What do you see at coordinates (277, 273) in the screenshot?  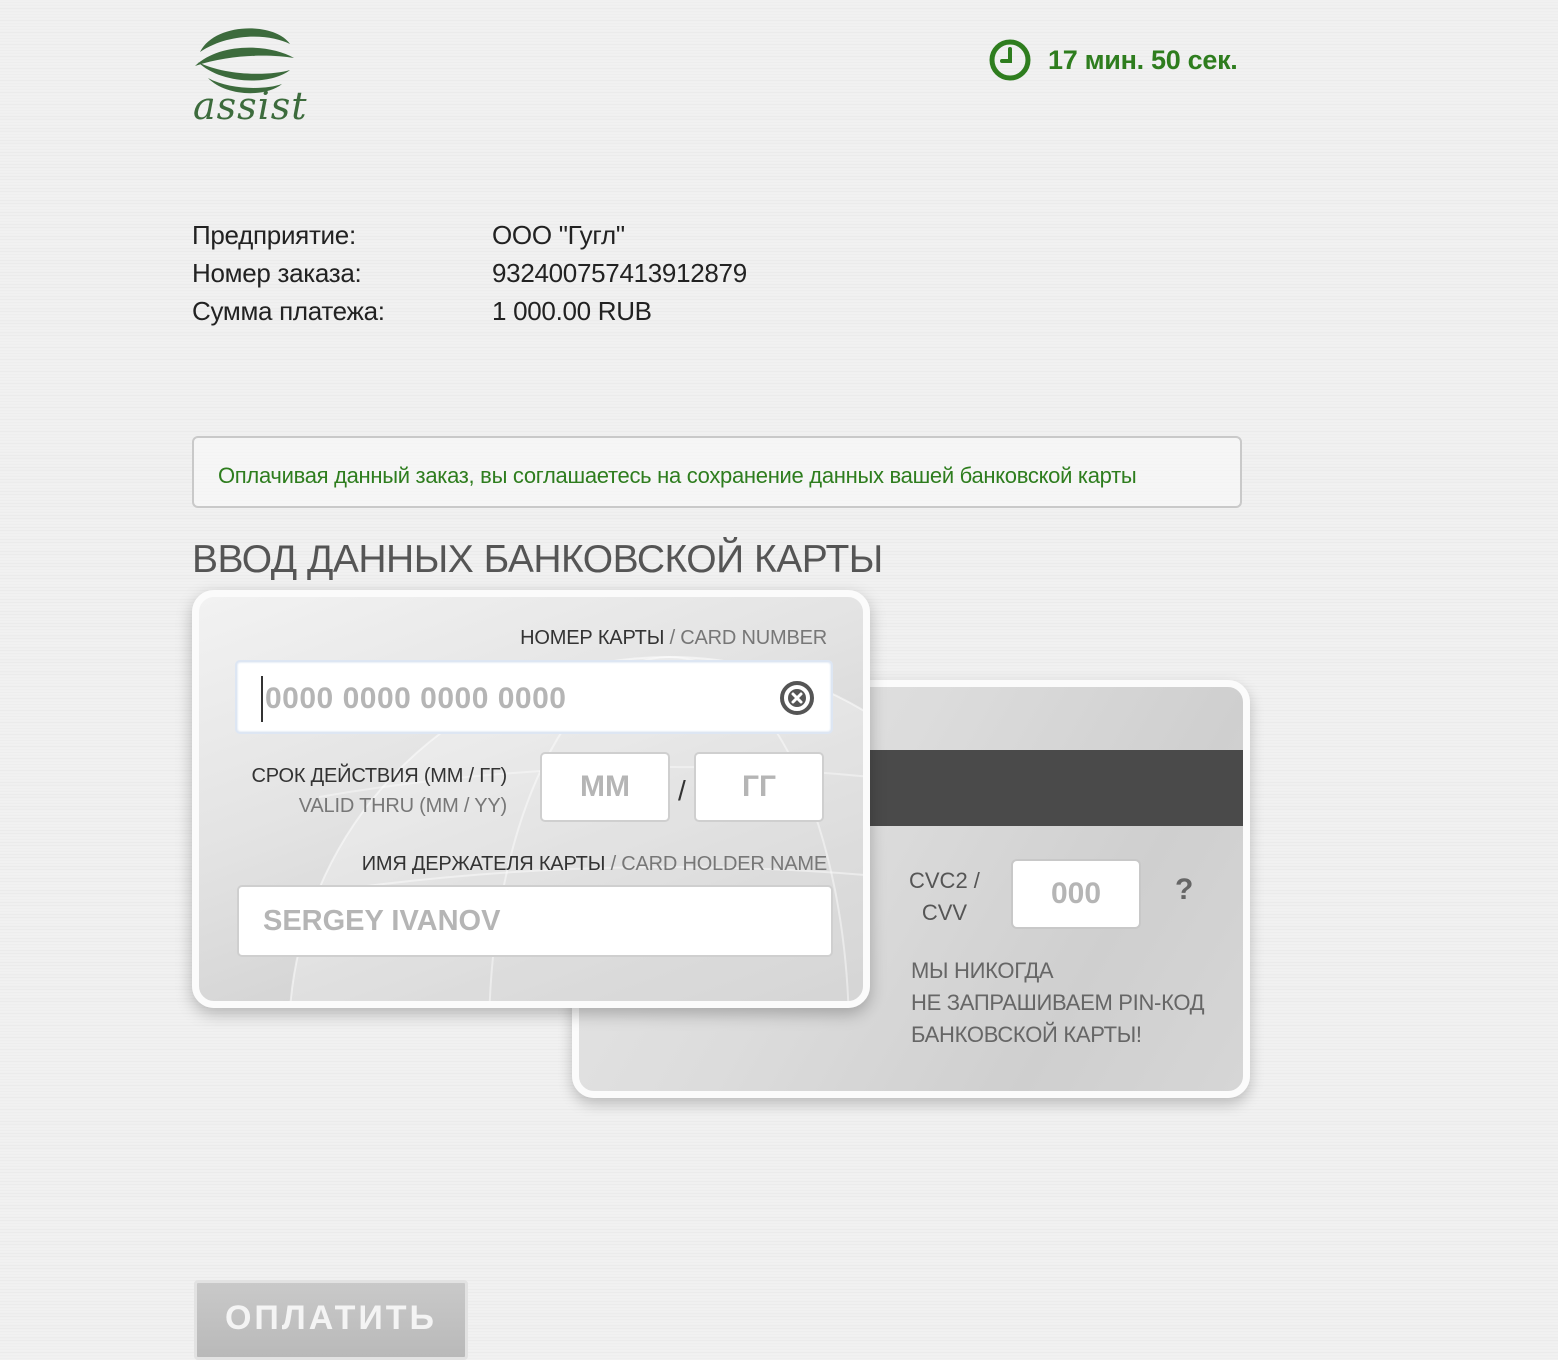 I see `order-number-label: Номер заказа:` at bounding box center [277, 273].